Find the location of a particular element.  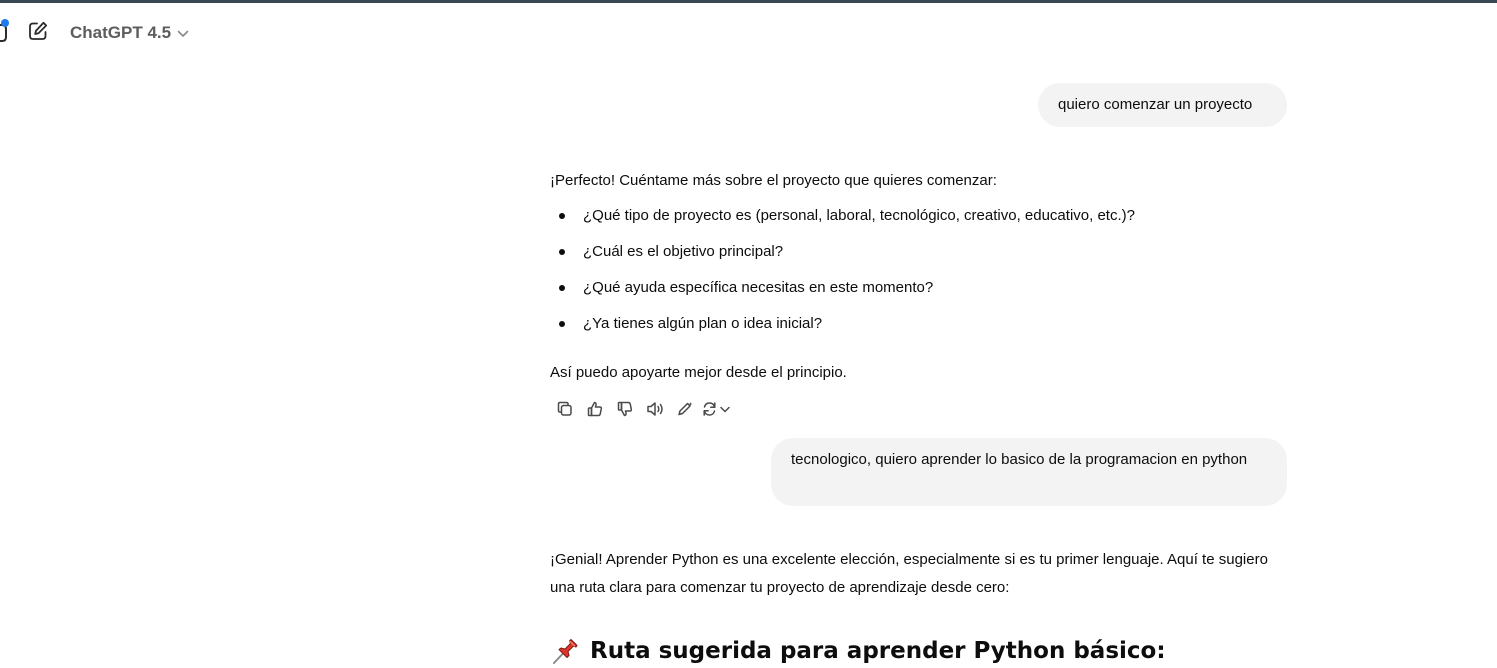

regenerate-icon is located at coordinates (716, 409).